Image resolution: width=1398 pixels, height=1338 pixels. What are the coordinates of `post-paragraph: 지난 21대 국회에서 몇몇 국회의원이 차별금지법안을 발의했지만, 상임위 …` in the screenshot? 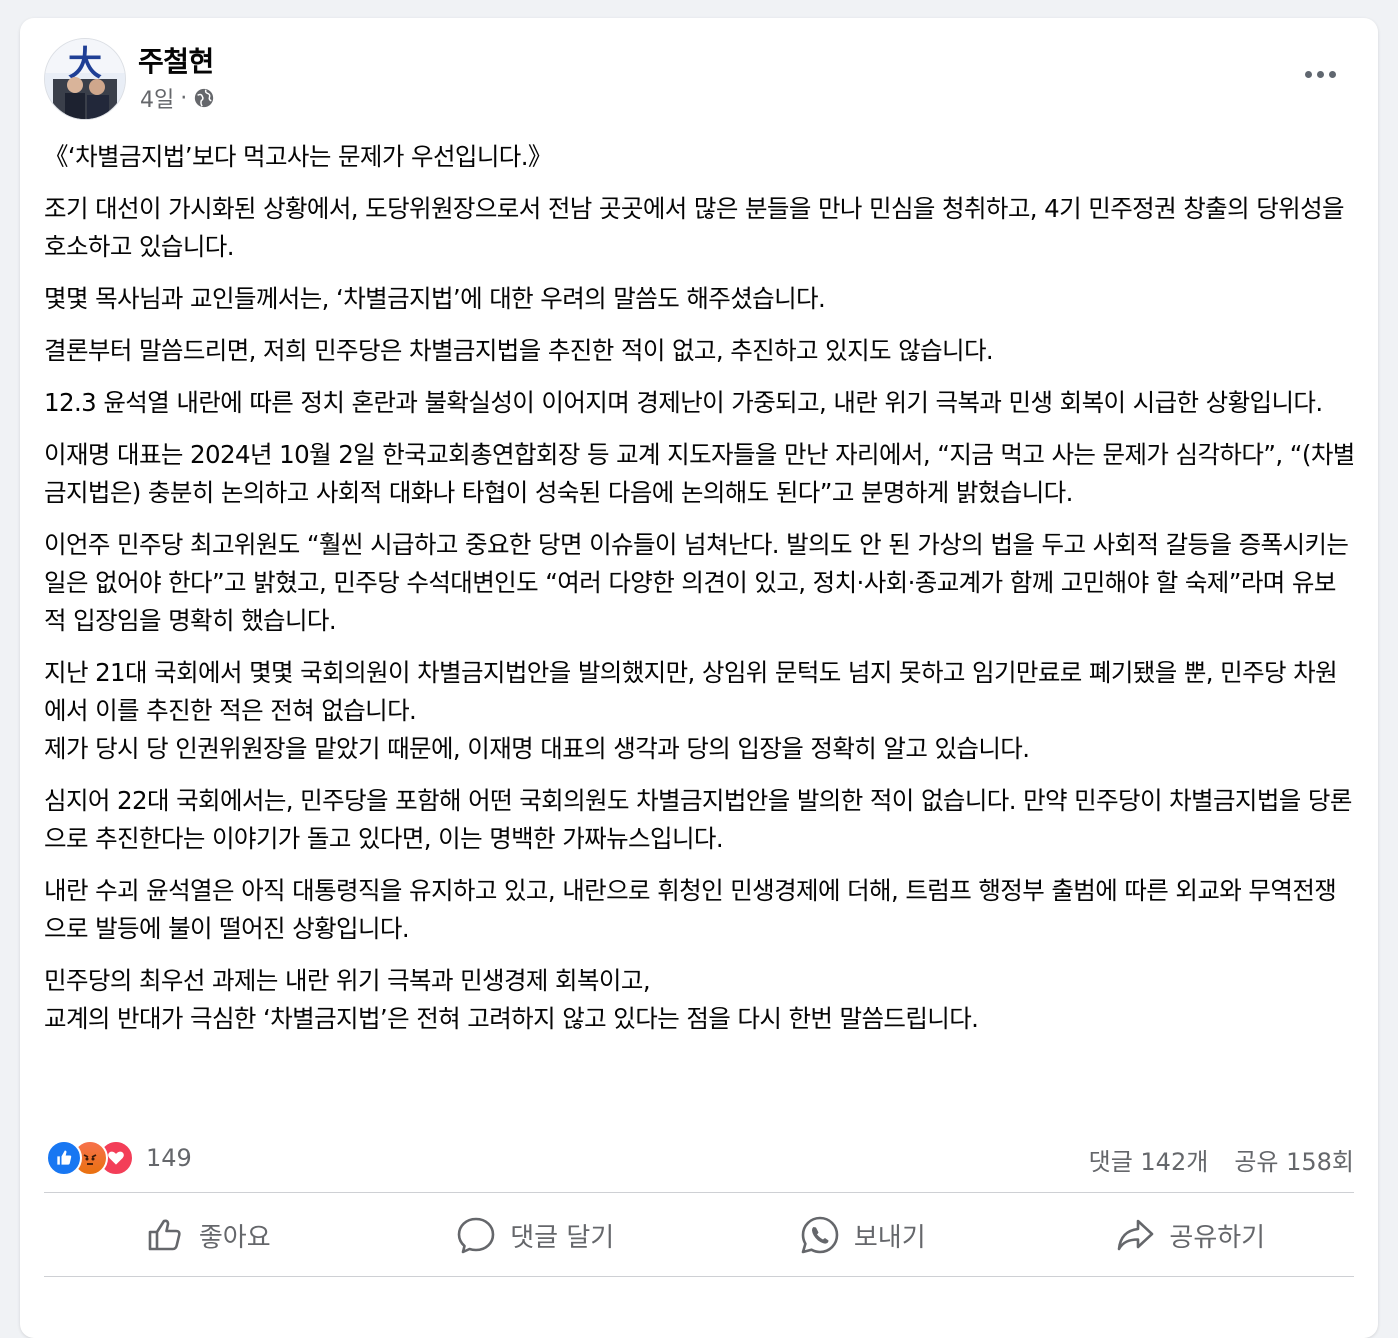 It's located at (691, 710).